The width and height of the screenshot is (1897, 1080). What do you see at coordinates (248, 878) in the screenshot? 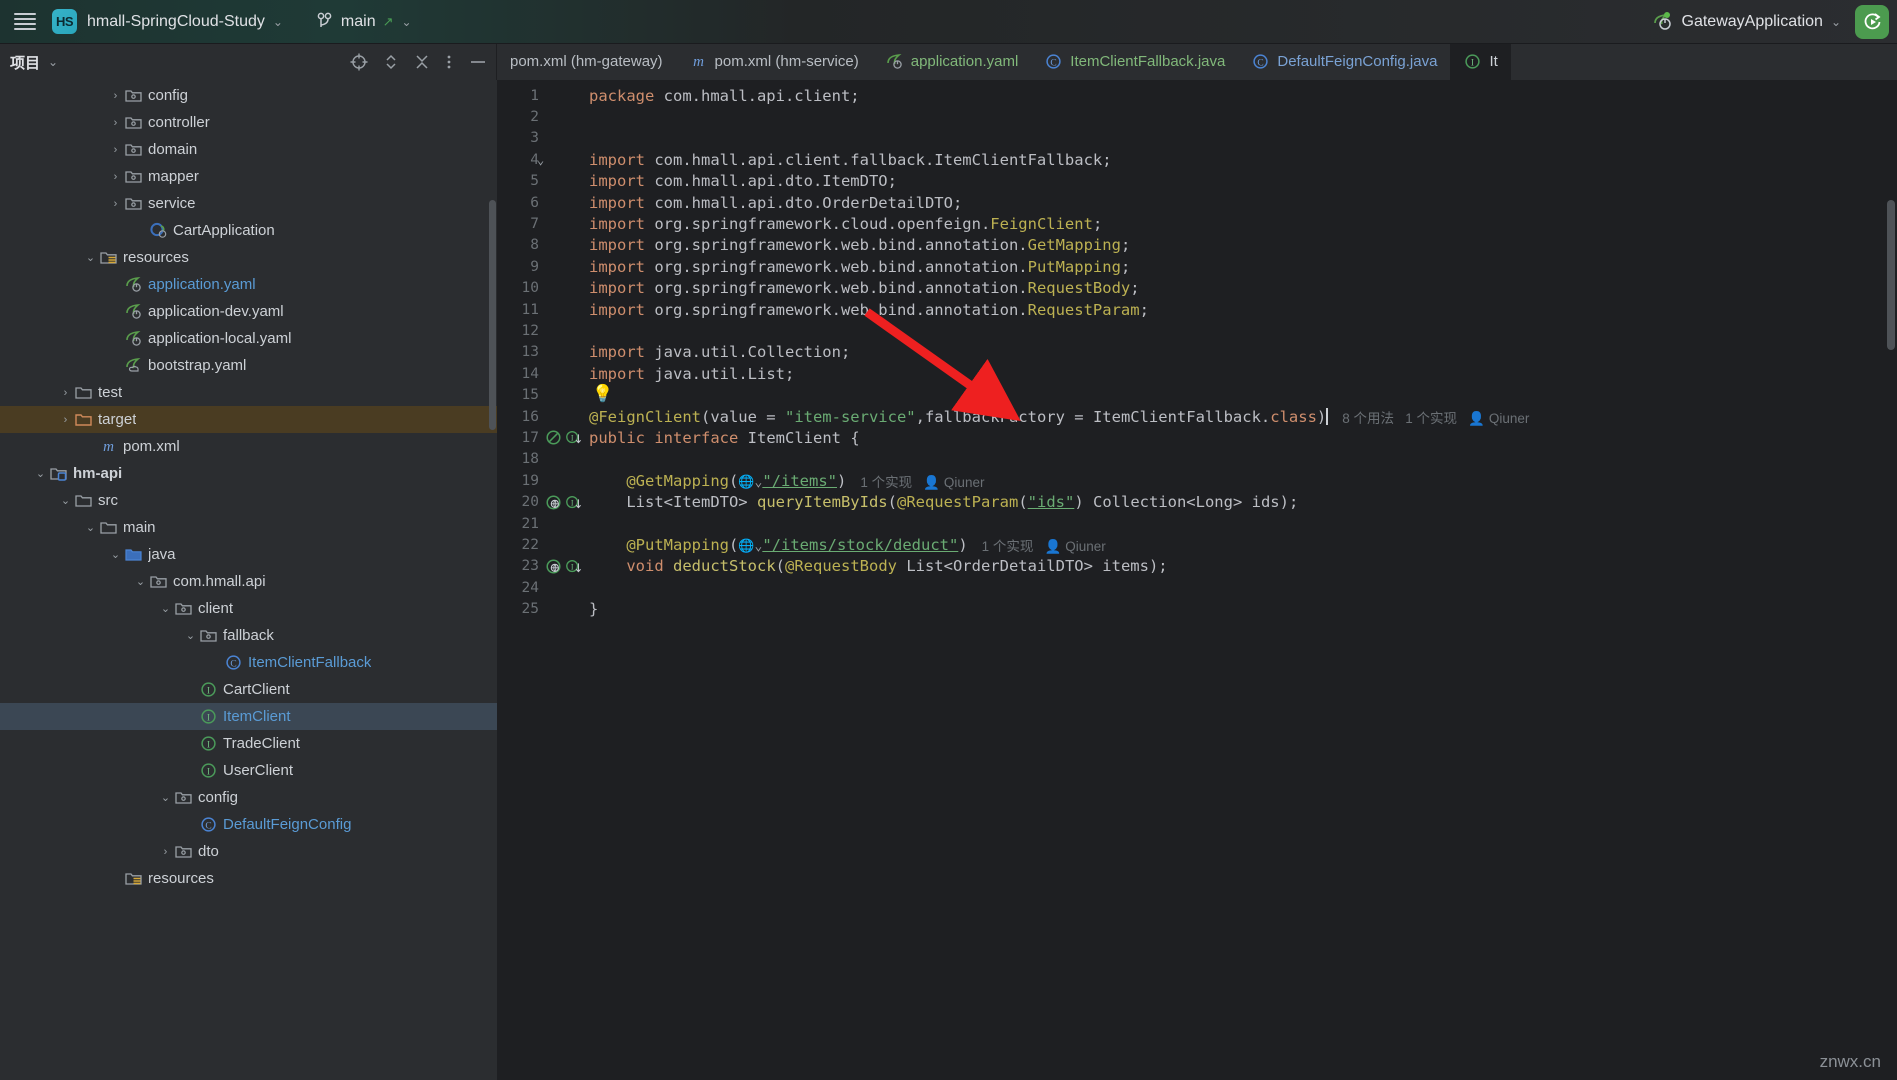
I see `tree-item-resources: resources` at bounding box center [248, 878].